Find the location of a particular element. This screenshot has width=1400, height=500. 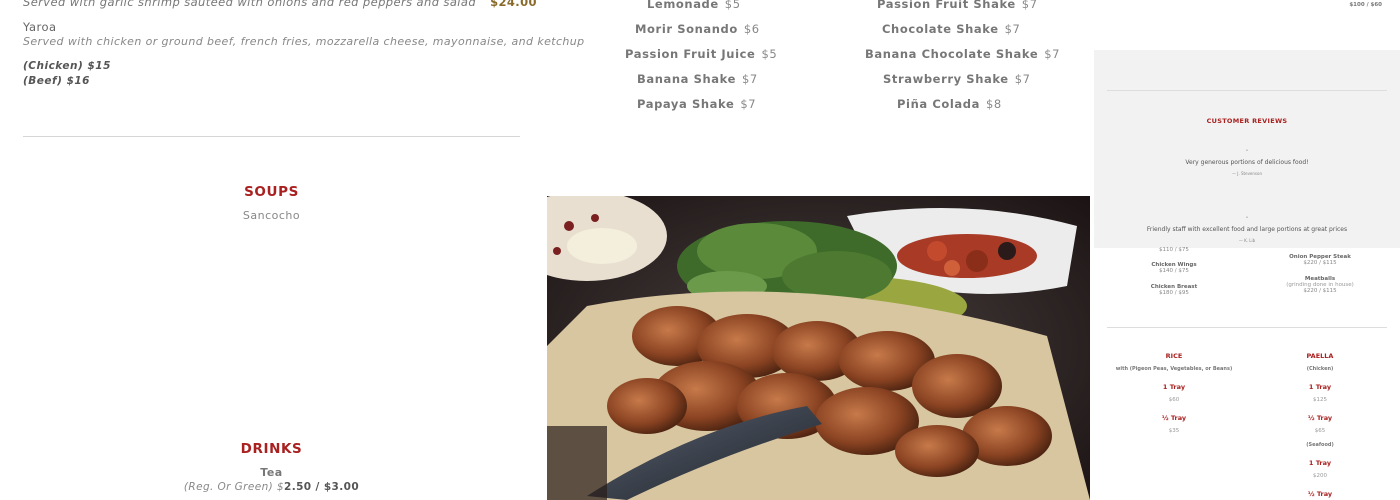

drink-name: Lemonade is located at coordinates (683, 5).